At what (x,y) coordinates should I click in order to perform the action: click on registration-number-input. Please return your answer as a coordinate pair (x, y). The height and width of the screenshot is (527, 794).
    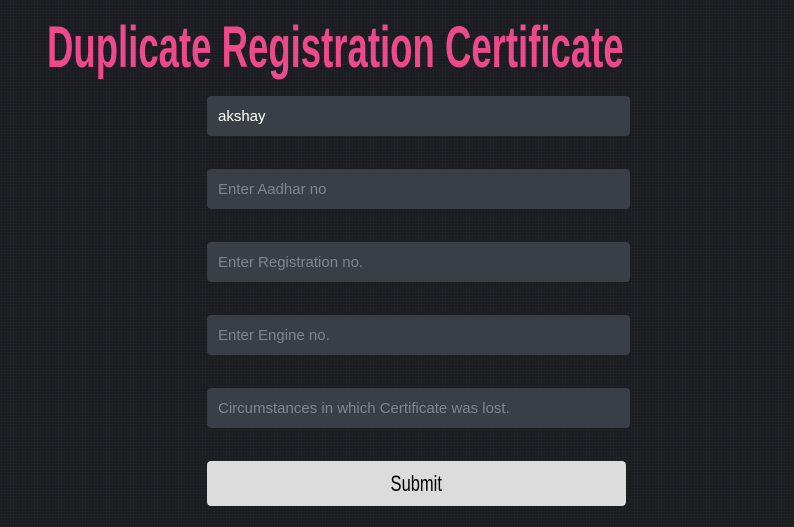
    Looking at the image, I should click on (418, 262).